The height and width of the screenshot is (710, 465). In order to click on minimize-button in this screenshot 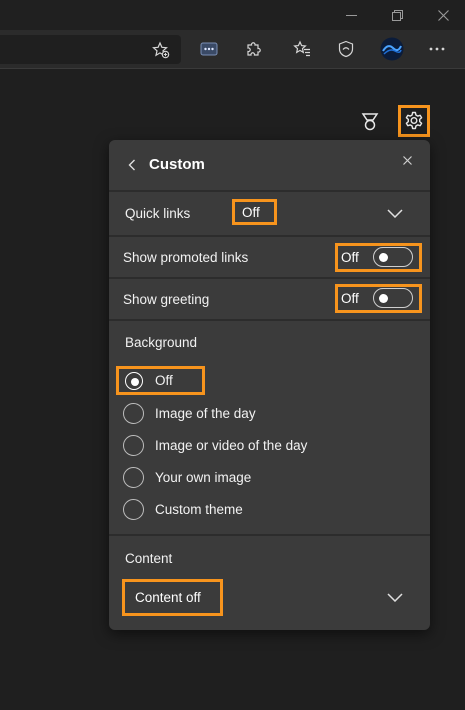, I will do `click(351, 15)`.